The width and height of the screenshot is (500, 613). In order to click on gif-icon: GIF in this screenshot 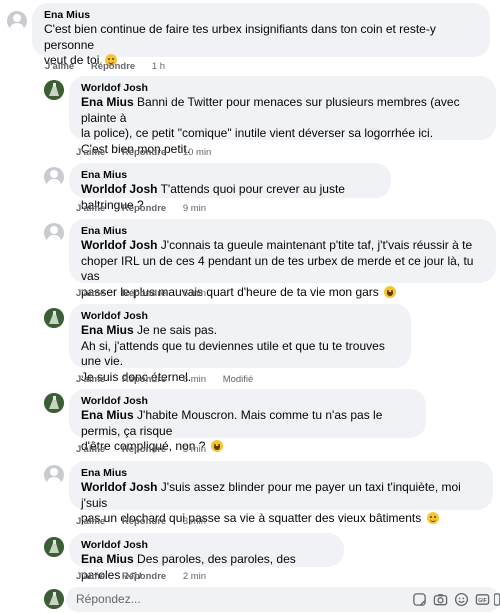, I will do `click(482, 599)`.